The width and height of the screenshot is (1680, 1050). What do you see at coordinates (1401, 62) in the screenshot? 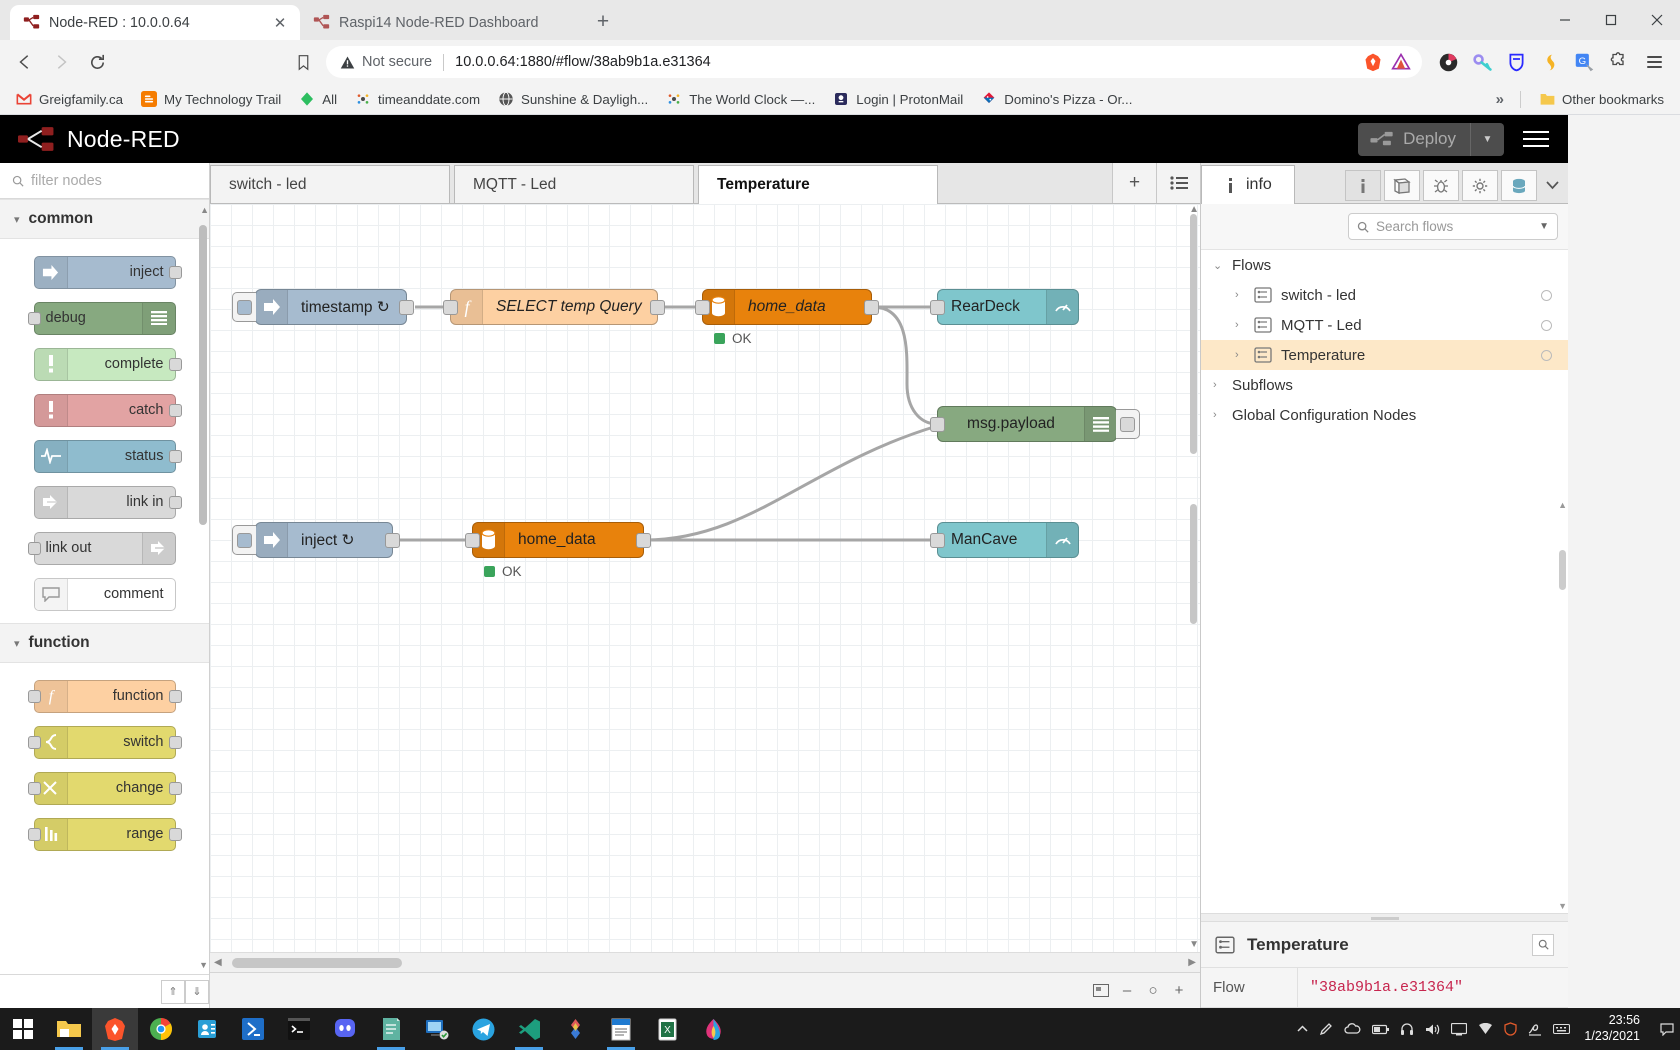
I see `brave-rewards-triangle-icon` at bounding box center [1401, 62].